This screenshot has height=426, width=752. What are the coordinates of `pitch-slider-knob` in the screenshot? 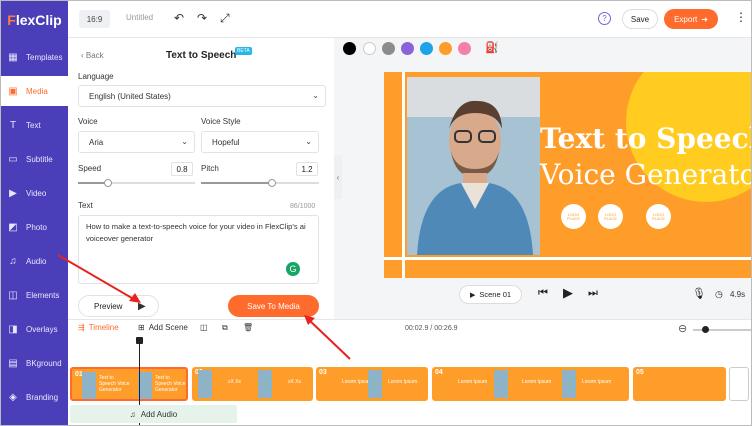 It's located at (272, 183).